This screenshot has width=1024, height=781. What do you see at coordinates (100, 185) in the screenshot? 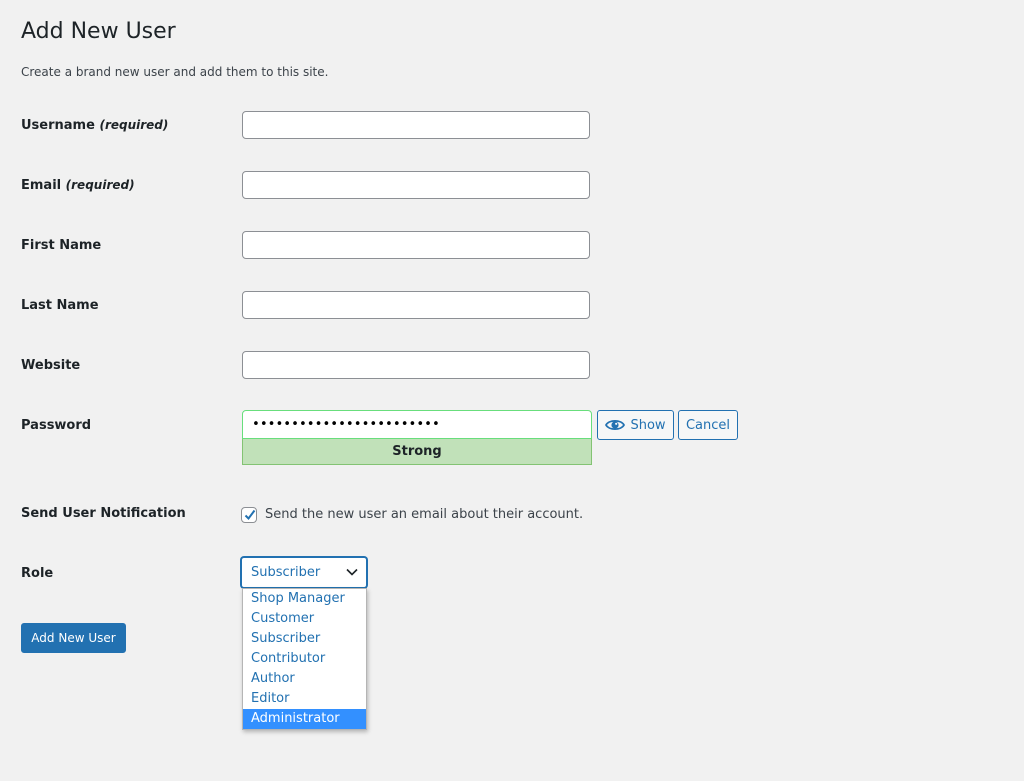
I see `email-required-note: (required)` at bounding box center [100, 185].